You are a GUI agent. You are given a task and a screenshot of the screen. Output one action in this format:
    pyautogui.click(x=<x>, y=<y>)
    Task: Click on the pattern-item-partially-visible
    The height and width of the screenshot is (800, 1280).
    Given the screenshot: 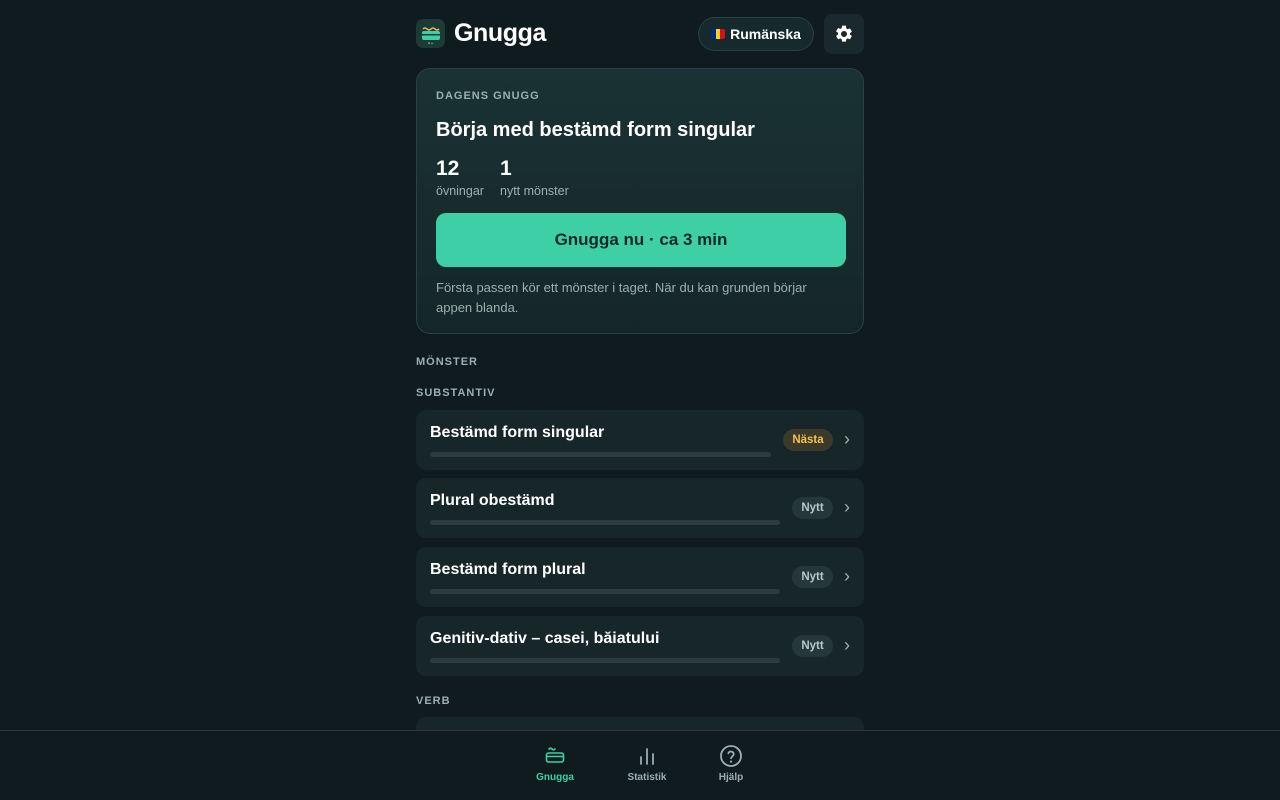 What is the action you would take?
    pyautogui.click(x=640, y=723)
    